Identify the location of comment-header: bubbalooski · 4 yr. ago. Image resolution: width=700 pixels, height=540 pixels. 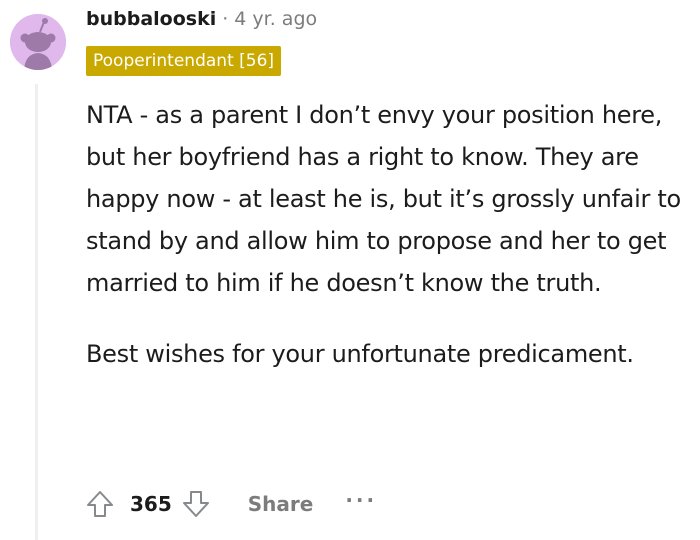
(201, 19).